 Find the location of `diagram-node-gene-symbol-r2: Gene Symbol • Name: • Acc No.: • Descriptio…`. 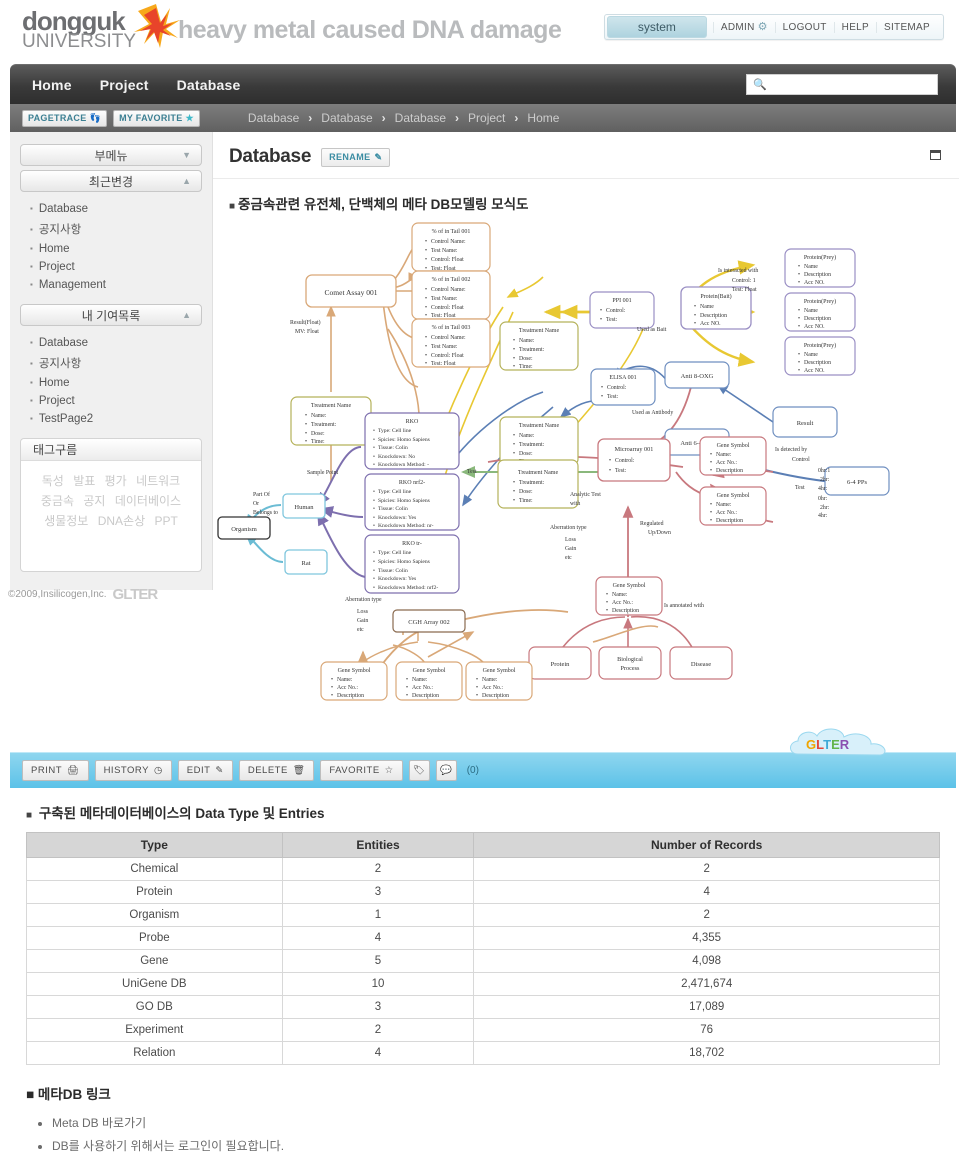

diagram-node-gene-symbol-r2: Gene Symbol • Name: • Acc No.: • Descriptio… is located at coordinates (733, 506).